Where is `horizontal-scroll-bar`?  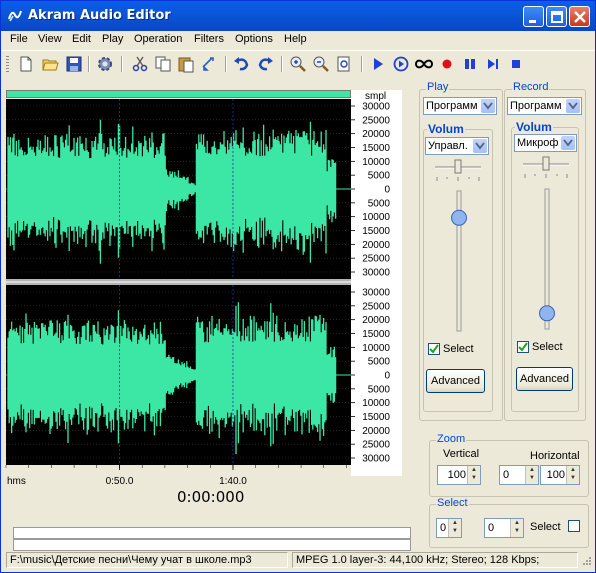
horizontal-scroll-bar is located at coordinates (212, 545).